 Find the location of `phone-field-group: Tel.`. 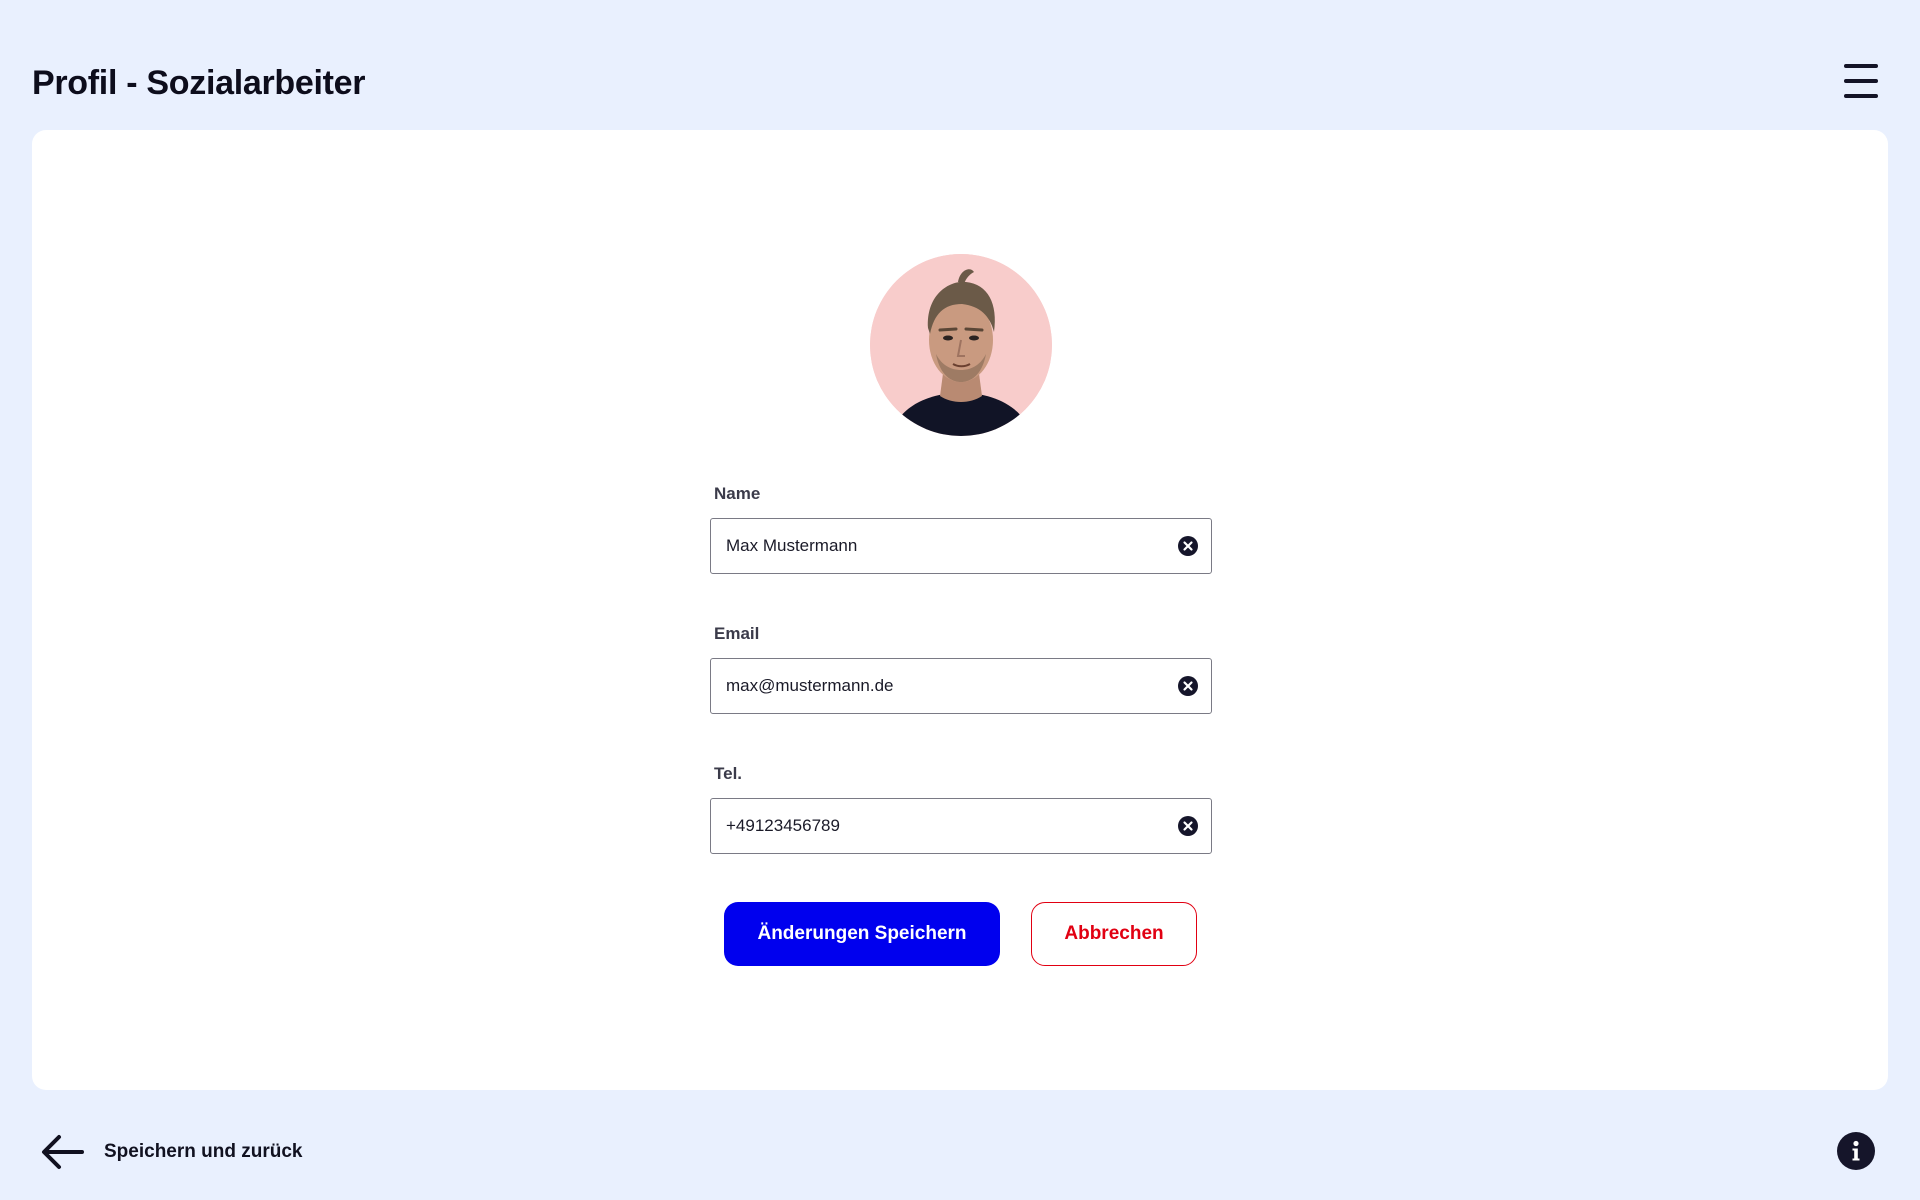

phone-field-group: Tel. is located at coordinates (961, 809).